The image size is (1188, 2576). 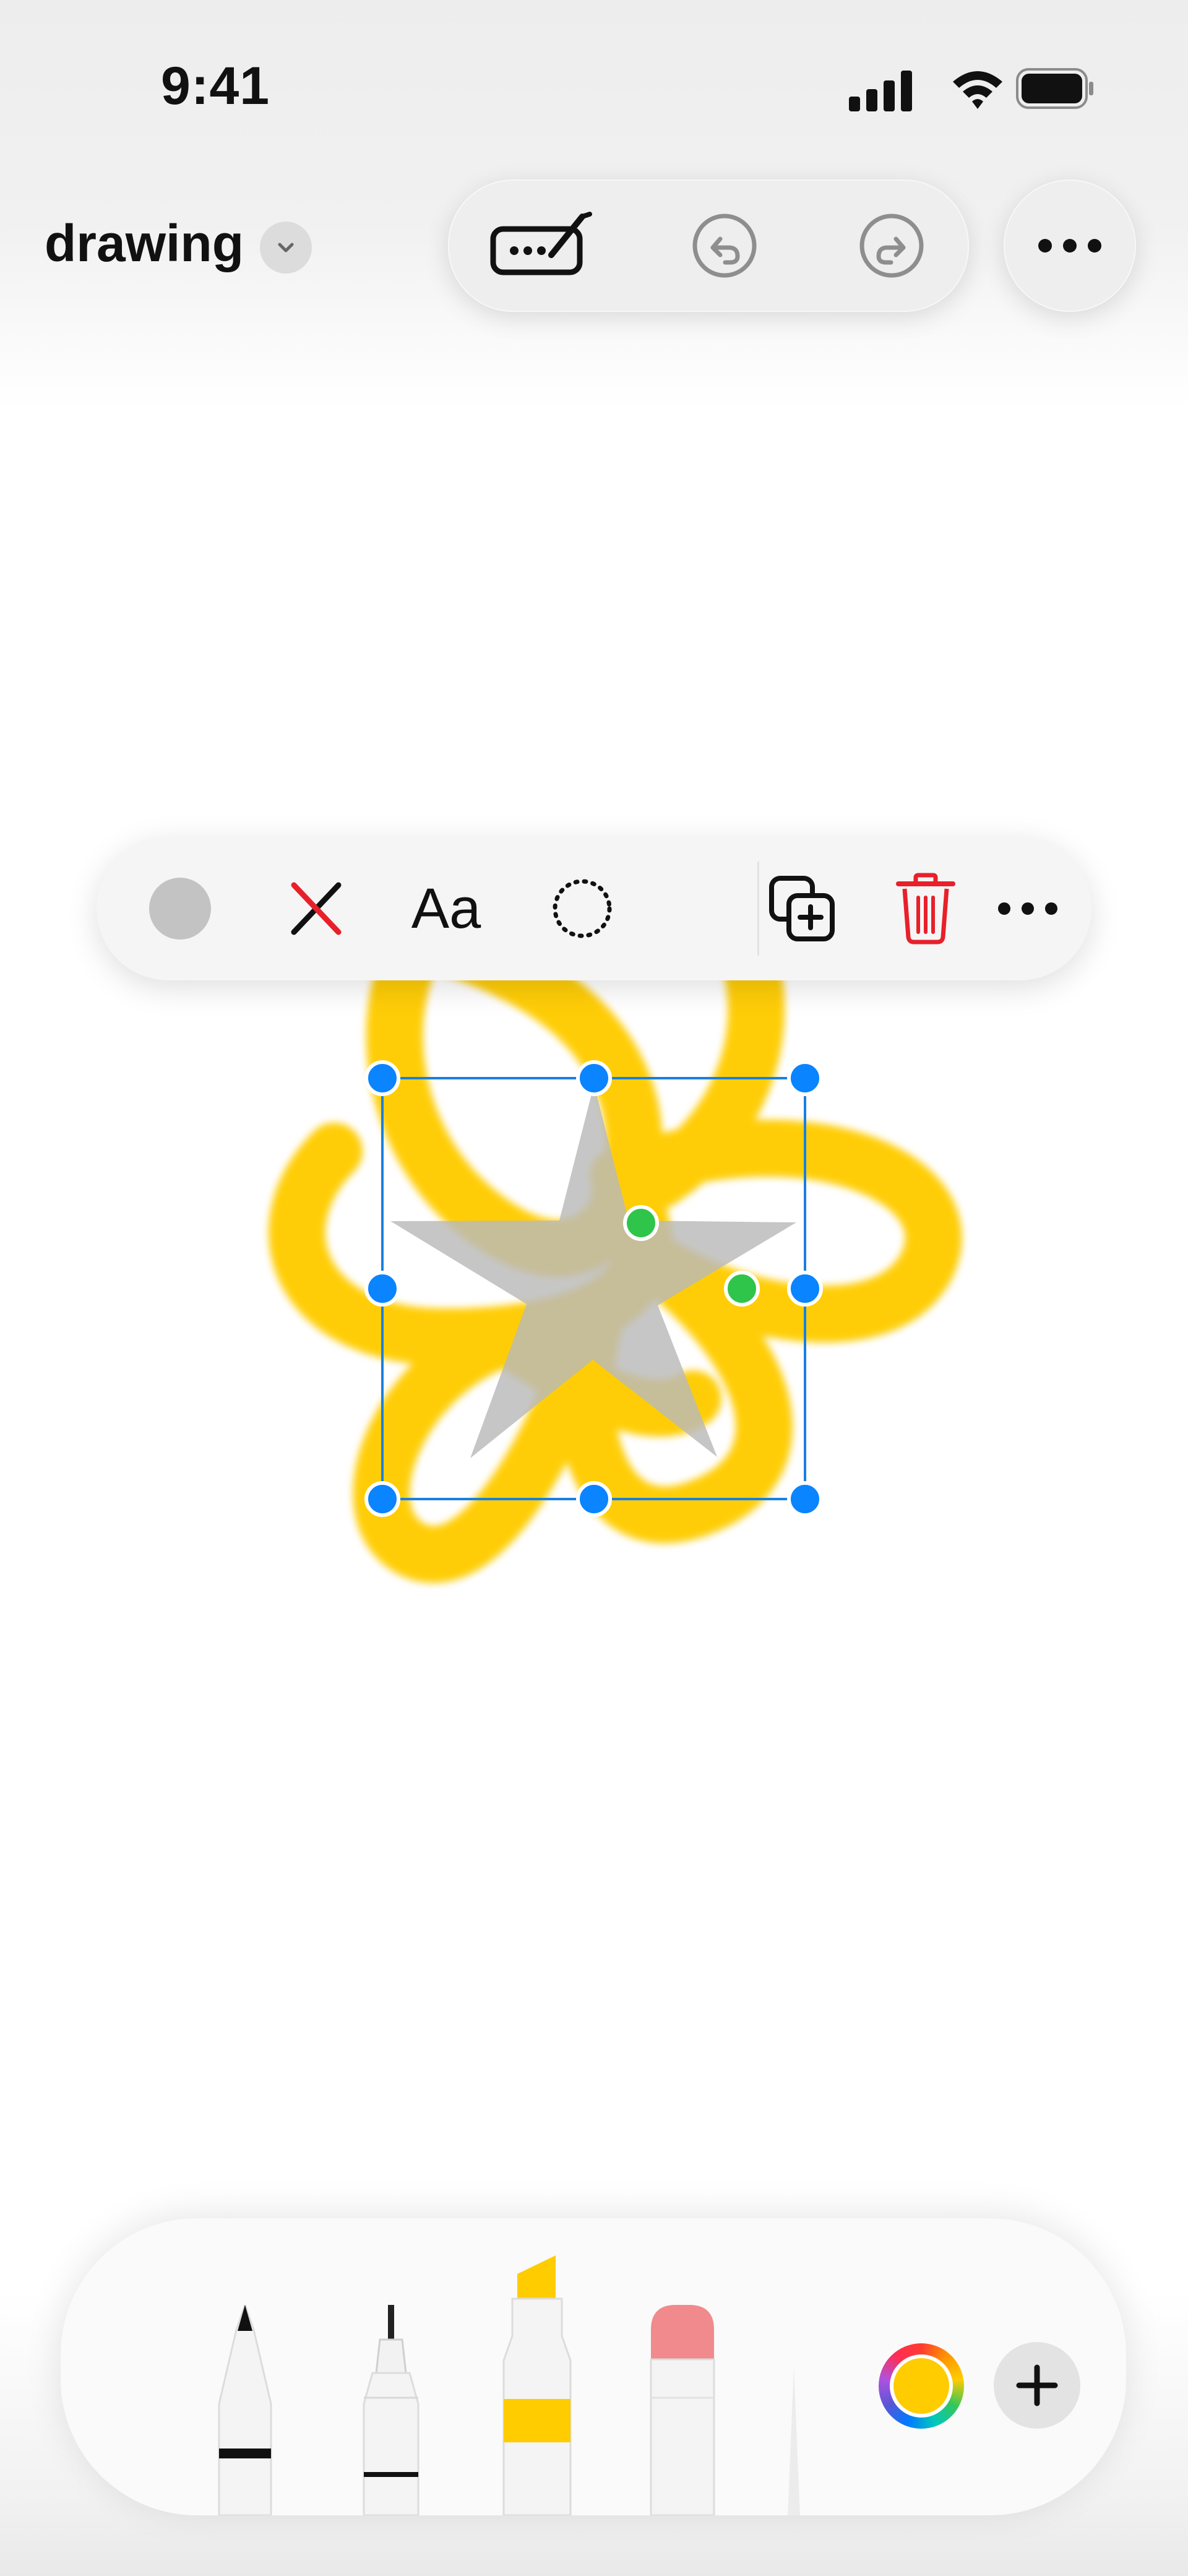 What do you see at coordinates (391, 2410) in the screenshot?
I see `fineliner-tool` at bounding box center [391, 2410].